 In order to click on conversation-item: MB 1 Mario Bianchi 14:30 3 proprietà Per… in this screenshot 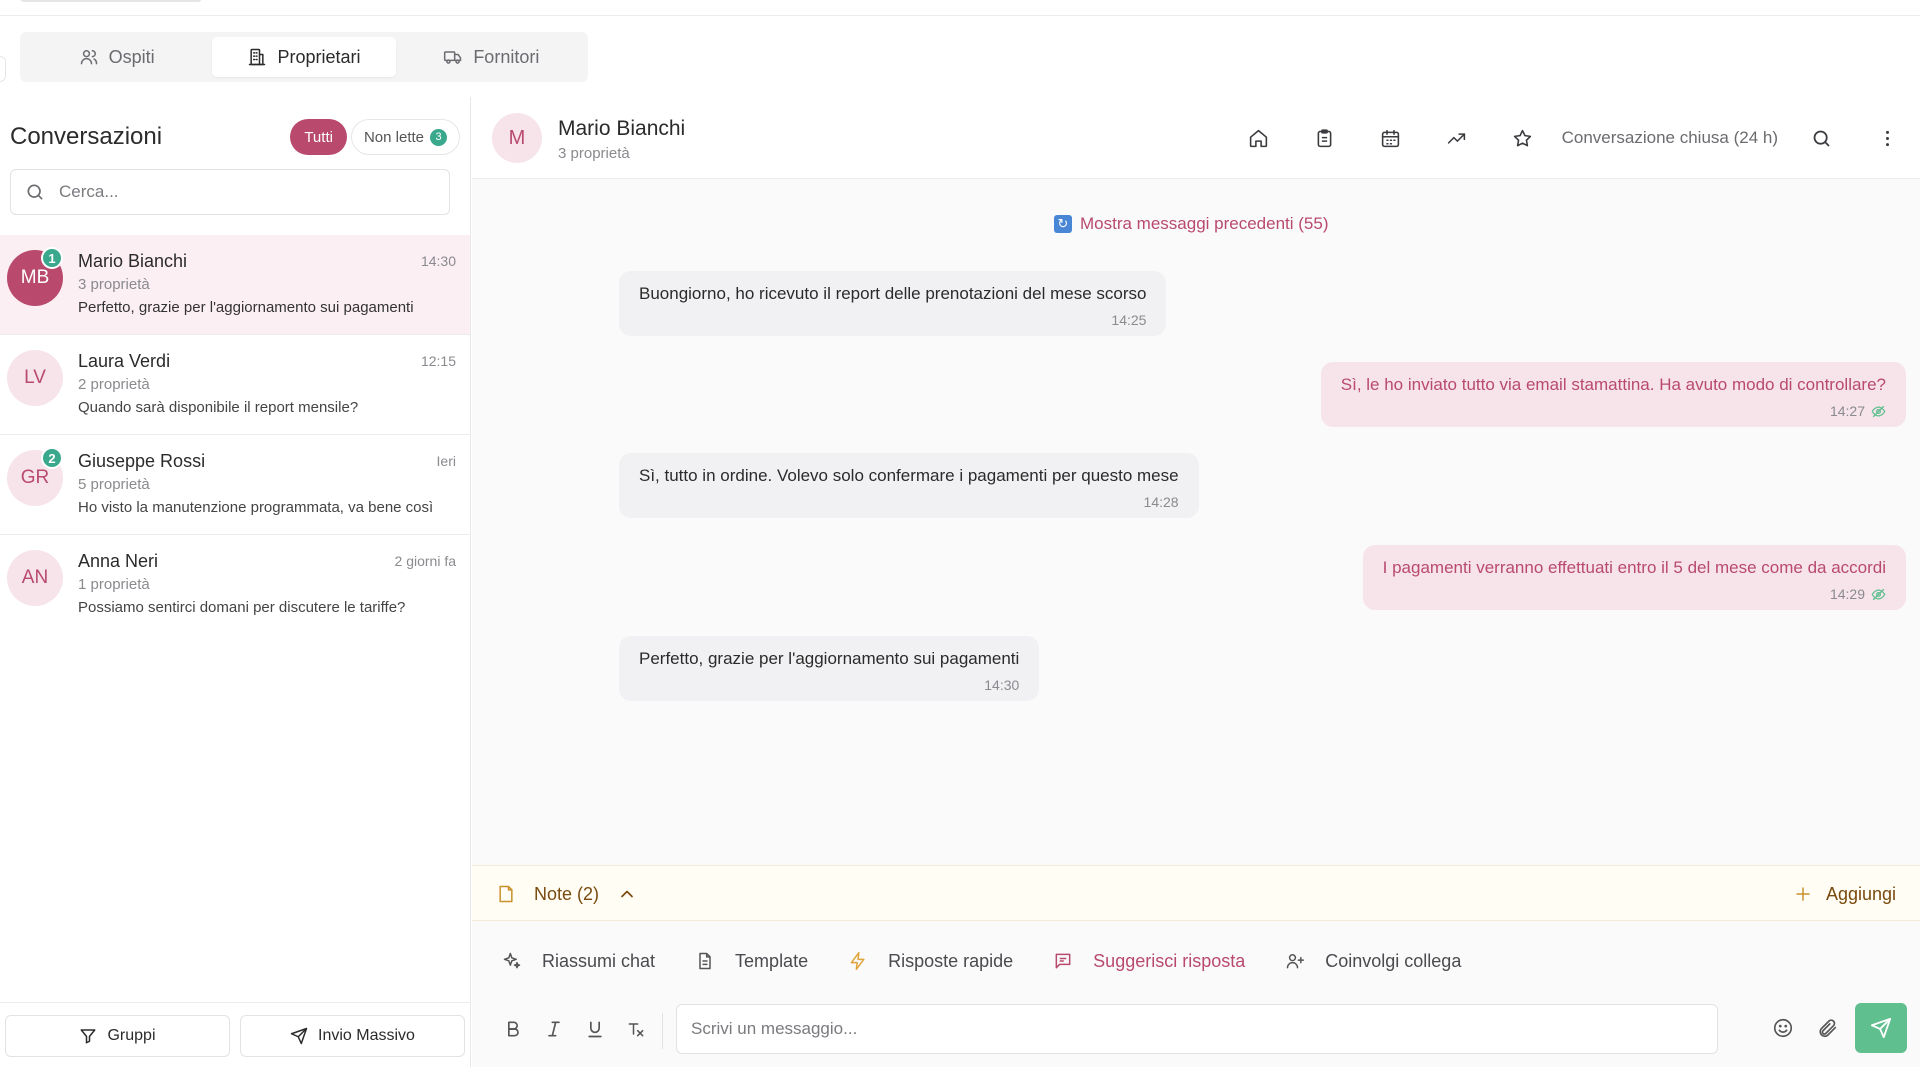, I will do `click(235, 285)`.